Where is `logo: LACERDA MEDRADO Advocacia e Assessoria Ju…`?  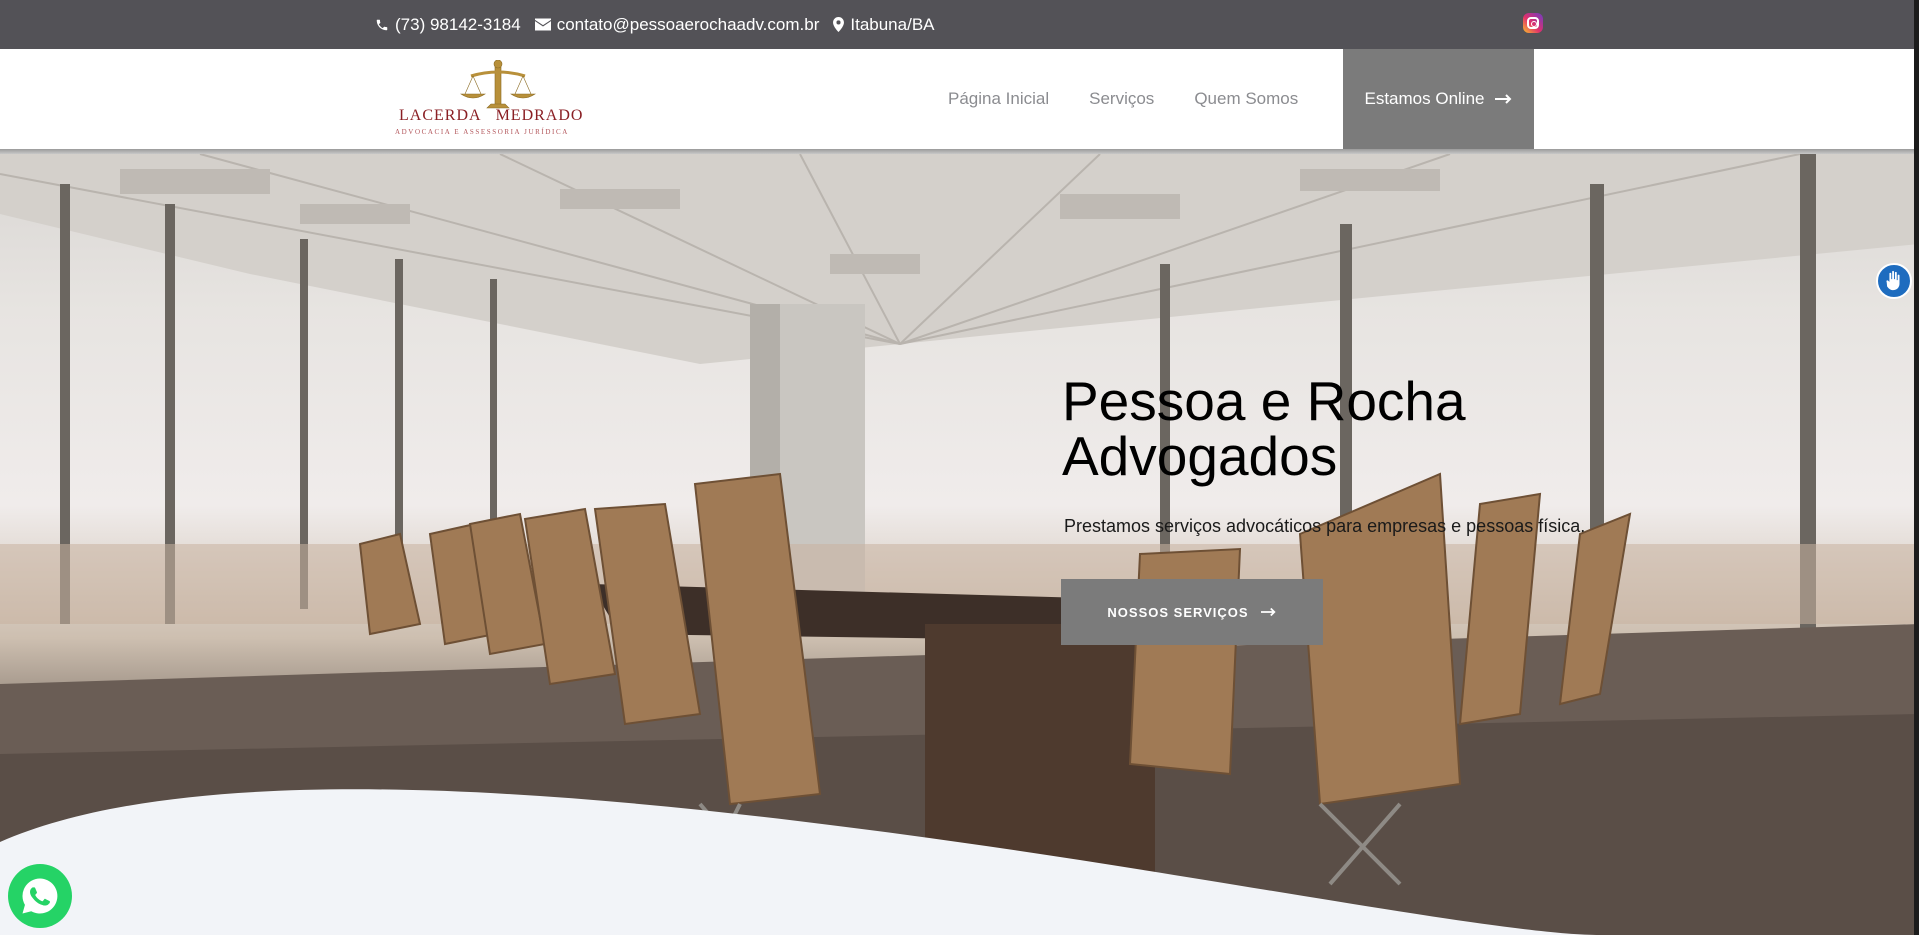
logo: LACERDA MEDRADO Advocacia e Assessoria Ju… is located at coordinates (500, 100).